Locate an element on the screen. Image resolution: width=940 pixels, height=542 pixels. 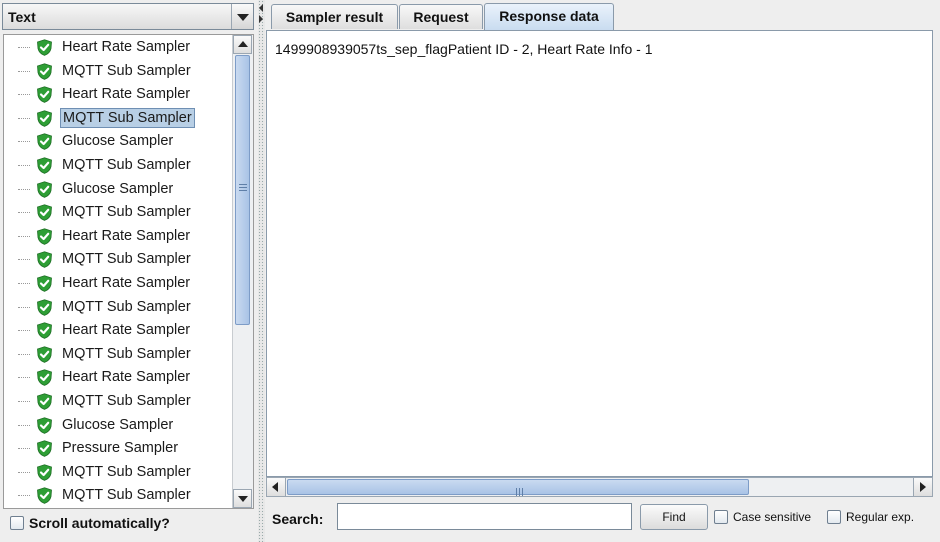
search-input is located at coordinates (484, 516).